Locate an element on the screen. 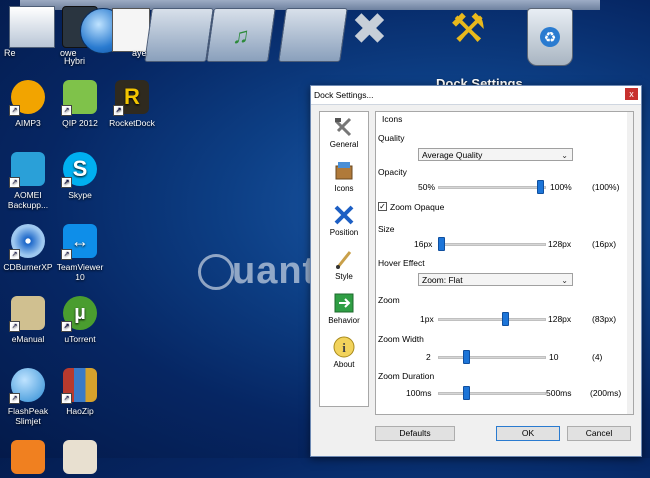  desktop-icon-emanual: ↗ eManual is located at coordinates (28, 320).